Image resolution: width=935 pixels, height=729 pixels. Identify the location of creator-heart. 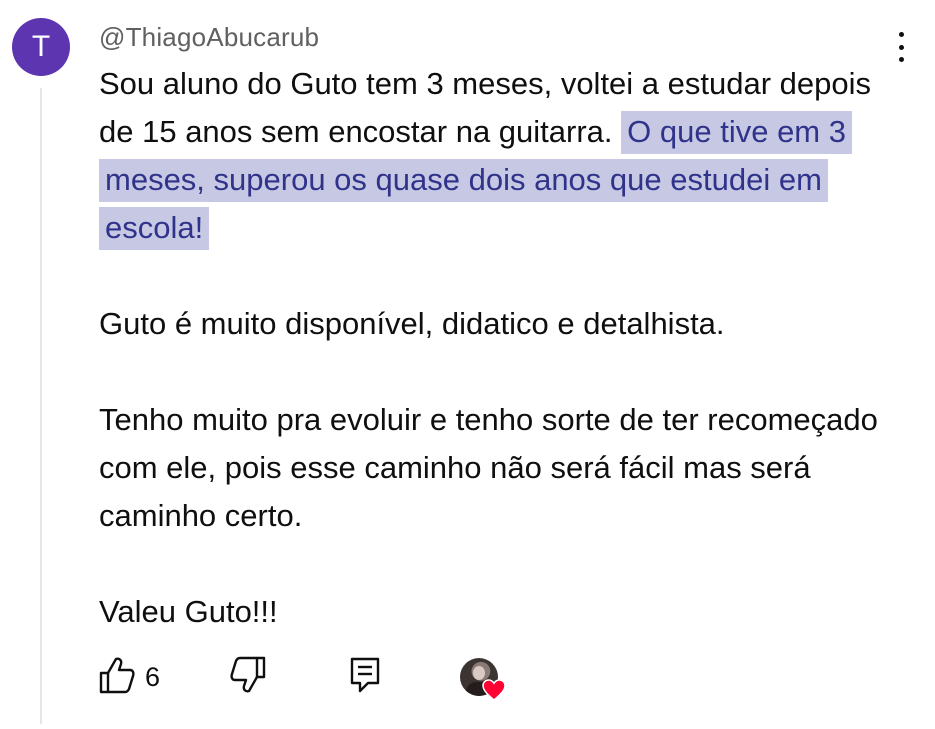
(484, 681).